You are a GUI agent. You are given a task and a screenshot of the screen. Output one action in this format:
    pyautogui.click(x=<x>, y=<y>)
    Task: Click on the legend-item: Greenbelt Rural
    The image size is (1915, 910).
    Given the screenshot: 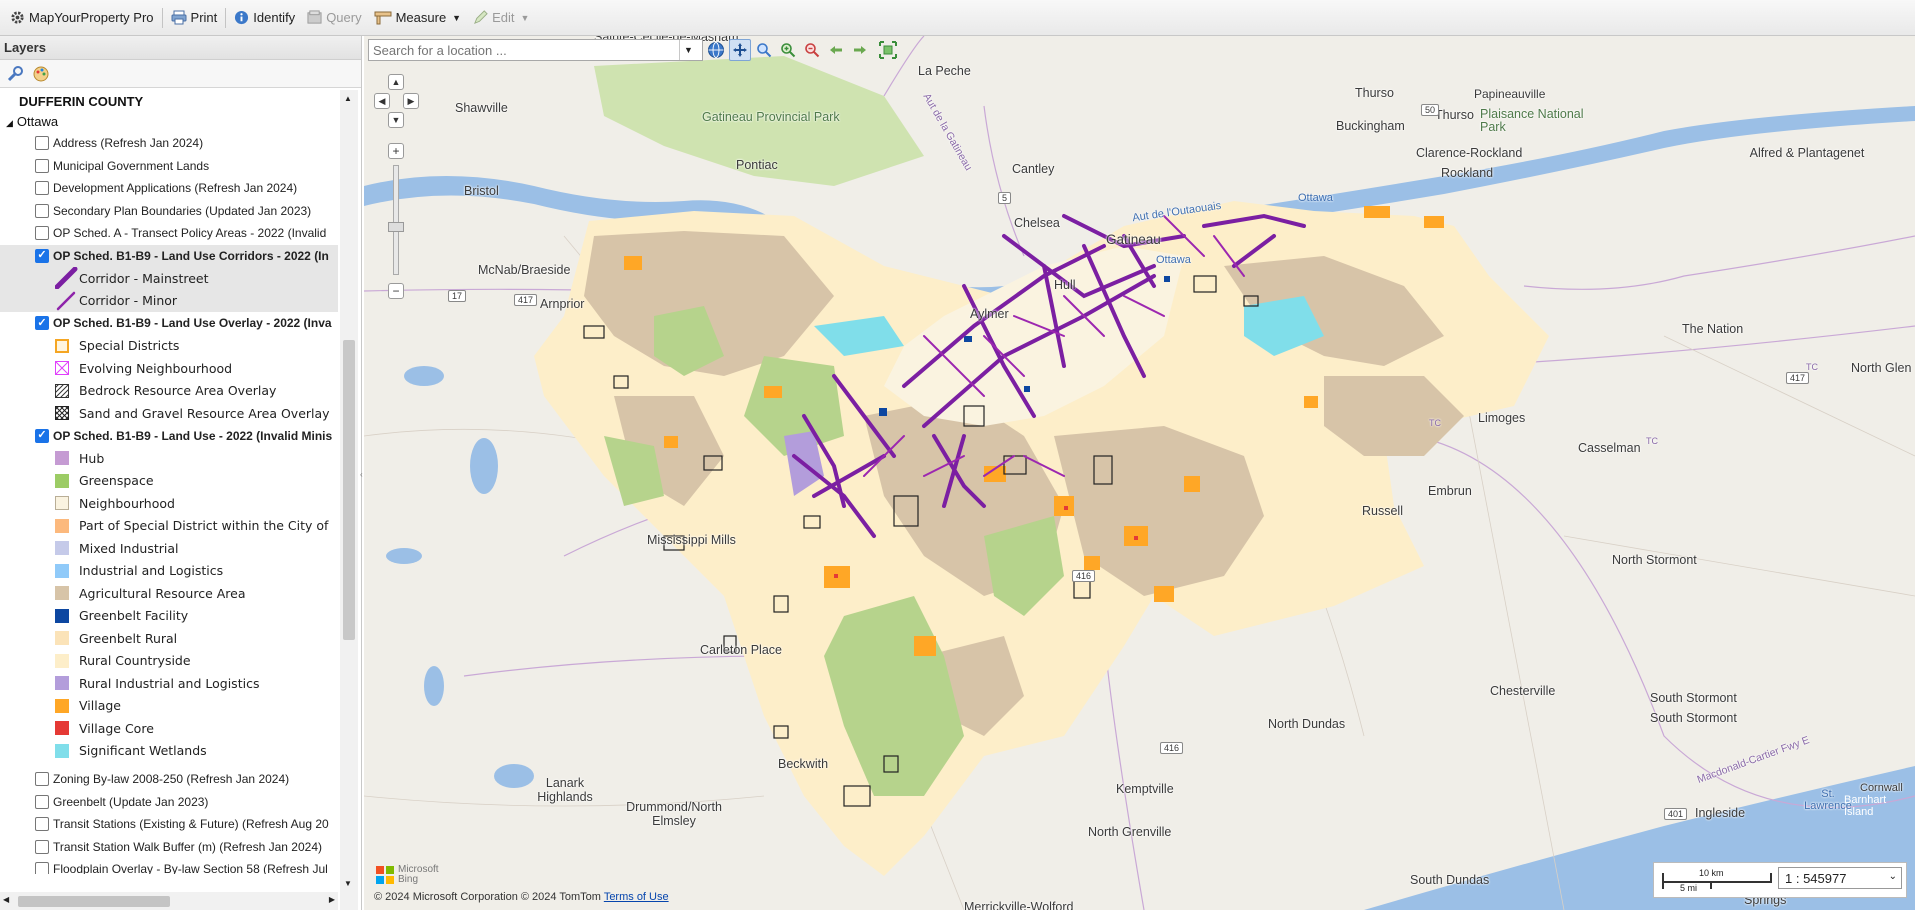 What is the action you would take?
    pyautogui.click(x=169, y=638)
    